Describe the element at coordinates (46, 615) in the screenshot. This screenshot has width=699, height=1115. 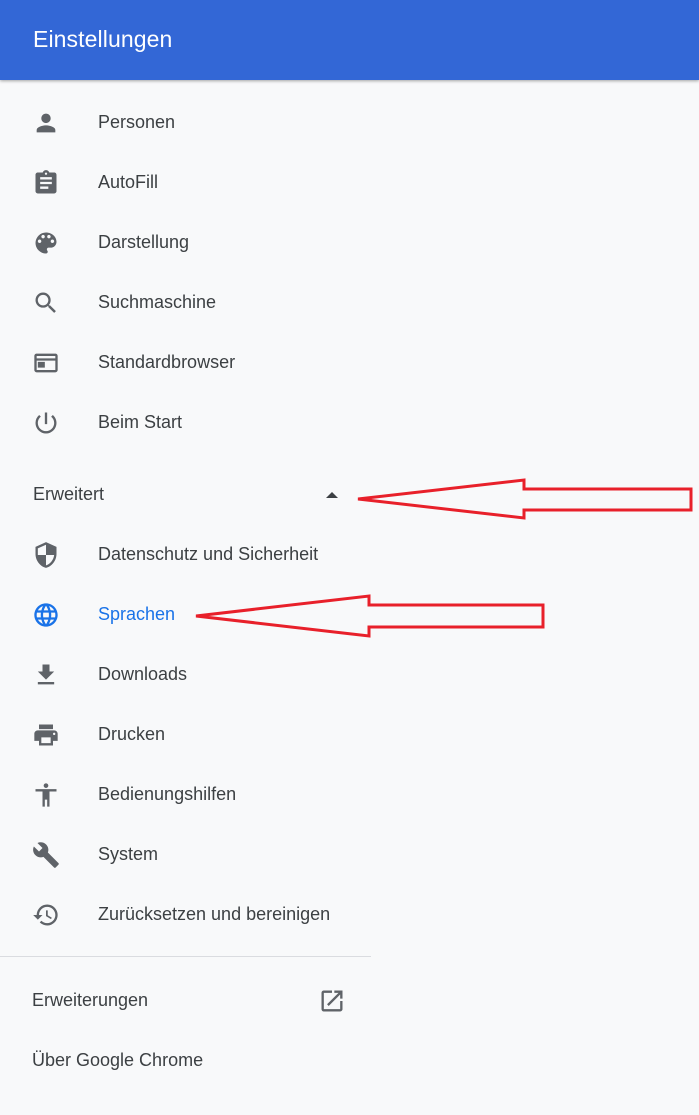
I see `globe-icon` at that location.